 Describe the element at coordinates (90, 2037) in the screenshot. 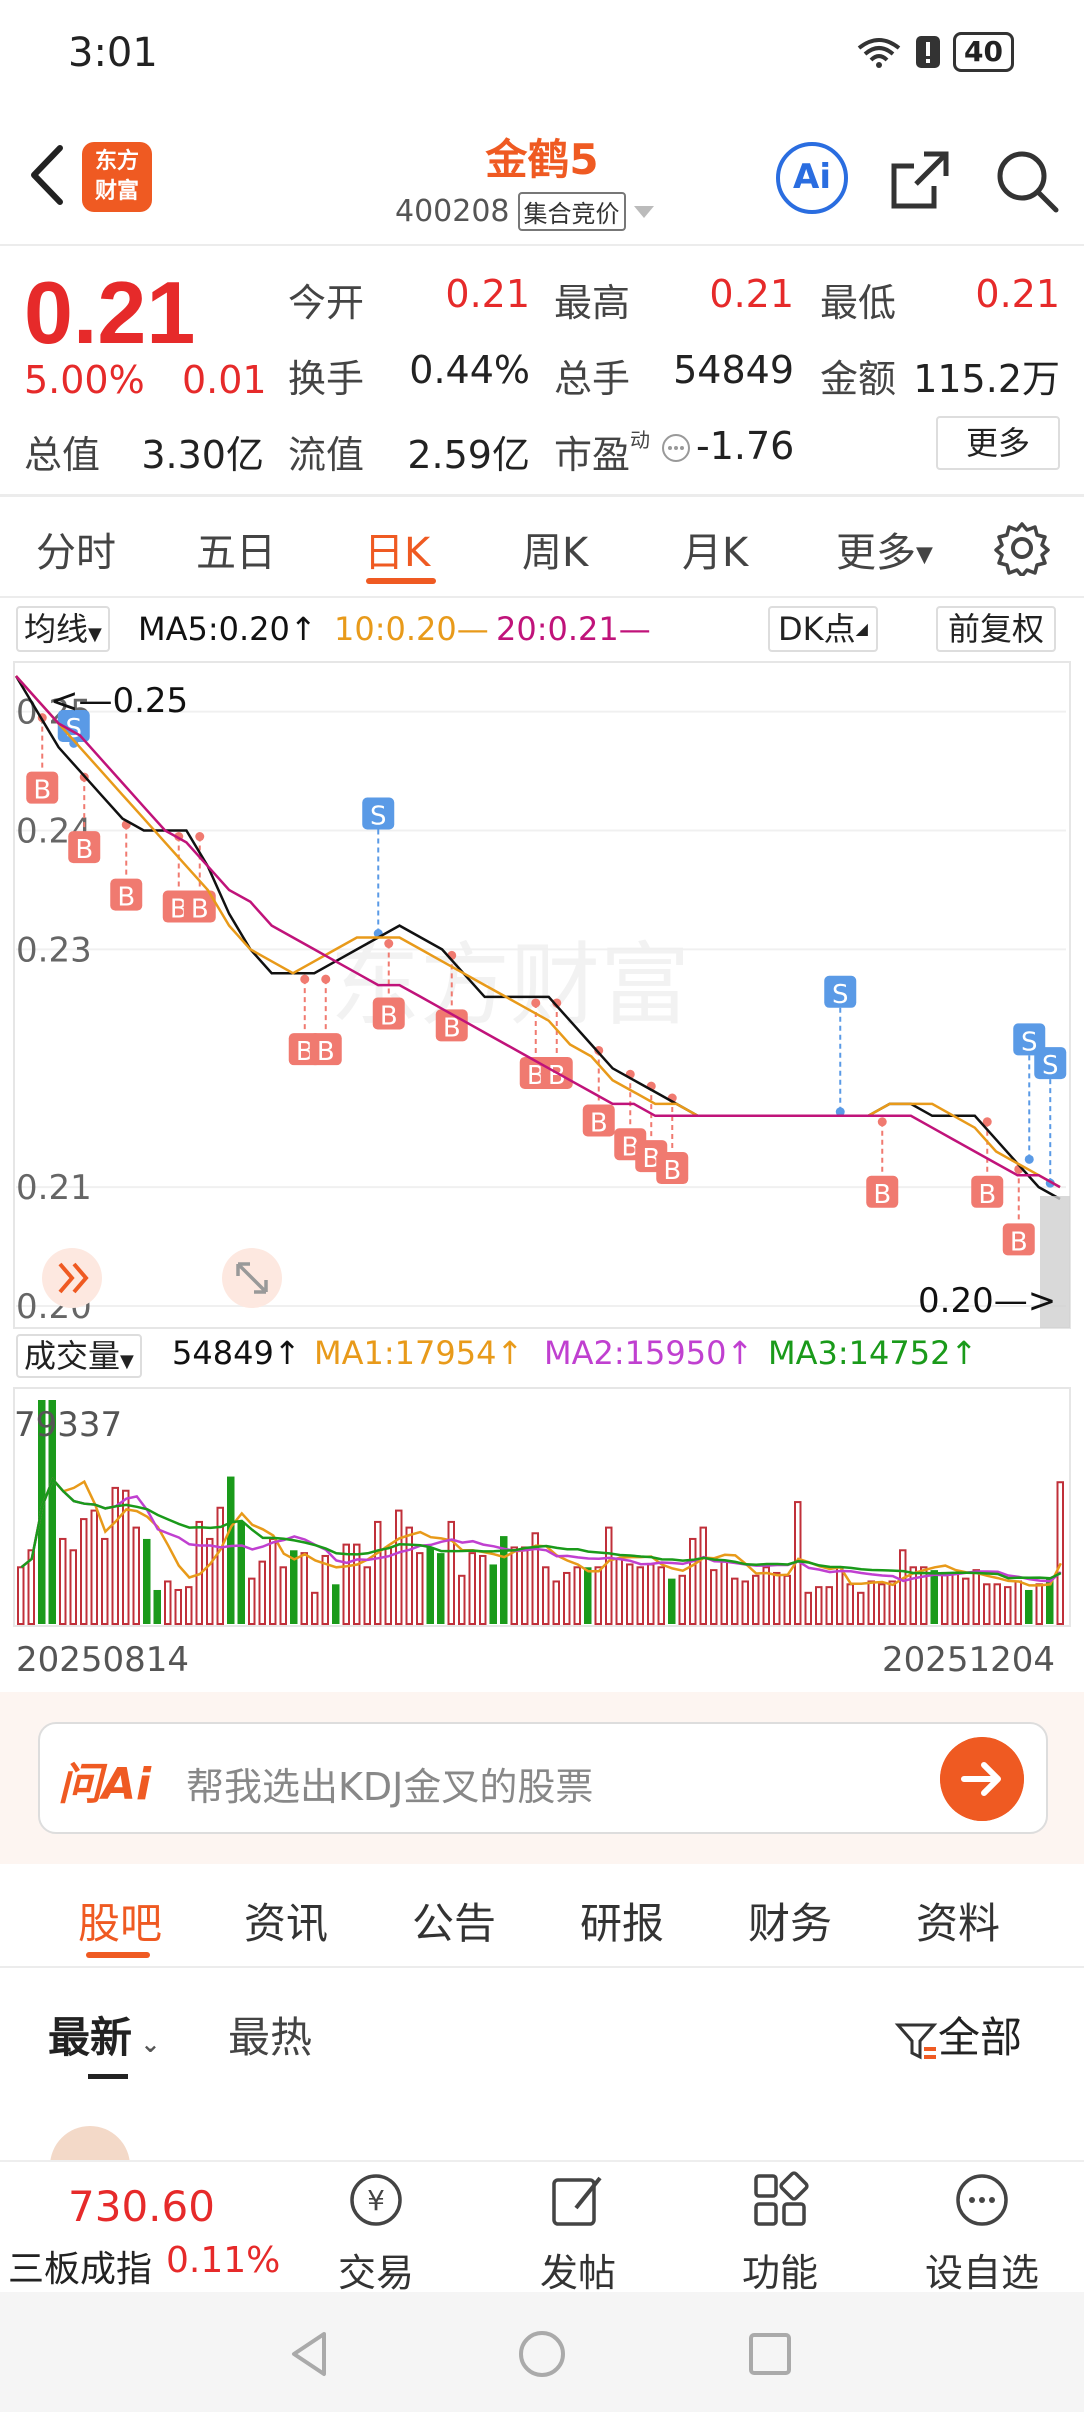

I see `sort-latest-label: 最新` at that location.